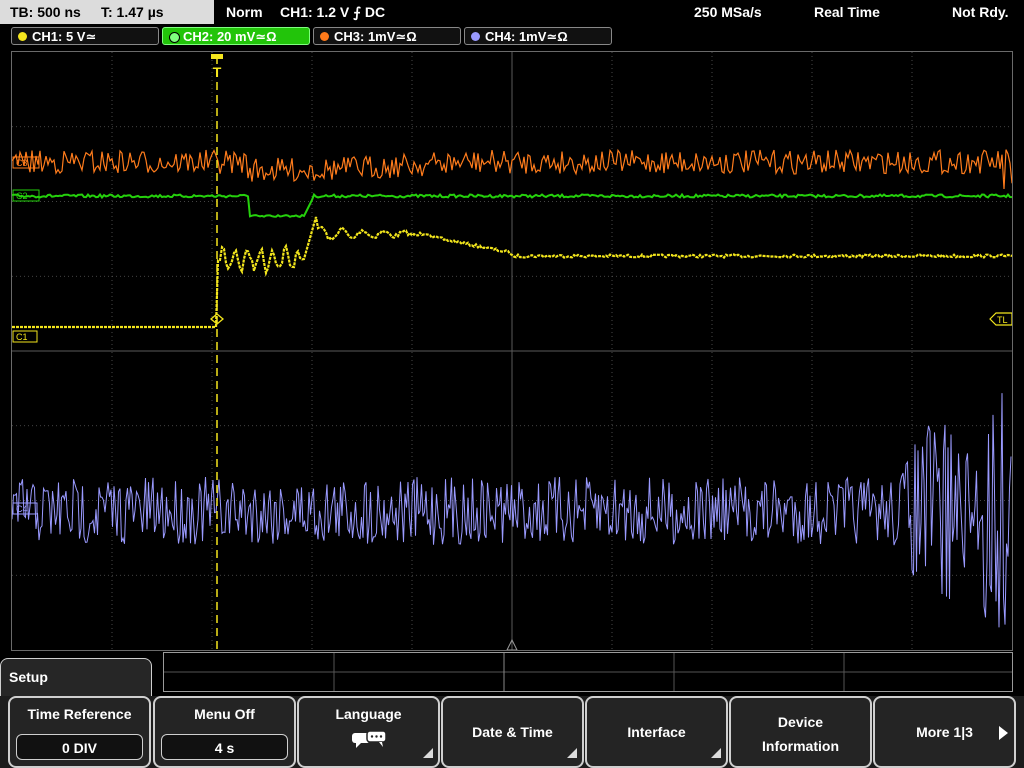 The height and width of the screenshot is (768, 1024). Describe the element at coordinates (132, 12) in the screenshot. I see `trigger-time-readout: T: 1.47 µs` at that location.